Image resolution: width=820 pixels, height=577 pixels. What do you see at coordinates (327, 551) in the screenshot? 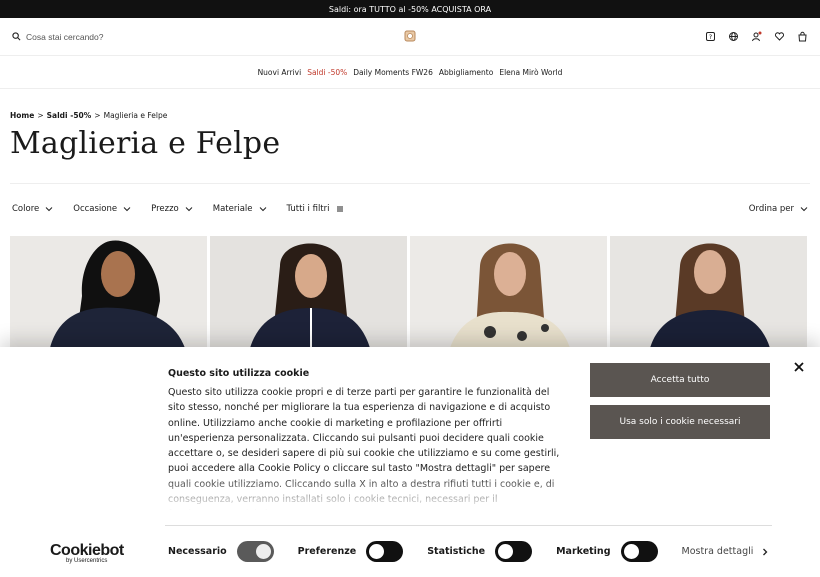
I see `toggle-label: Preferenze` at bounding box center [327, 551].